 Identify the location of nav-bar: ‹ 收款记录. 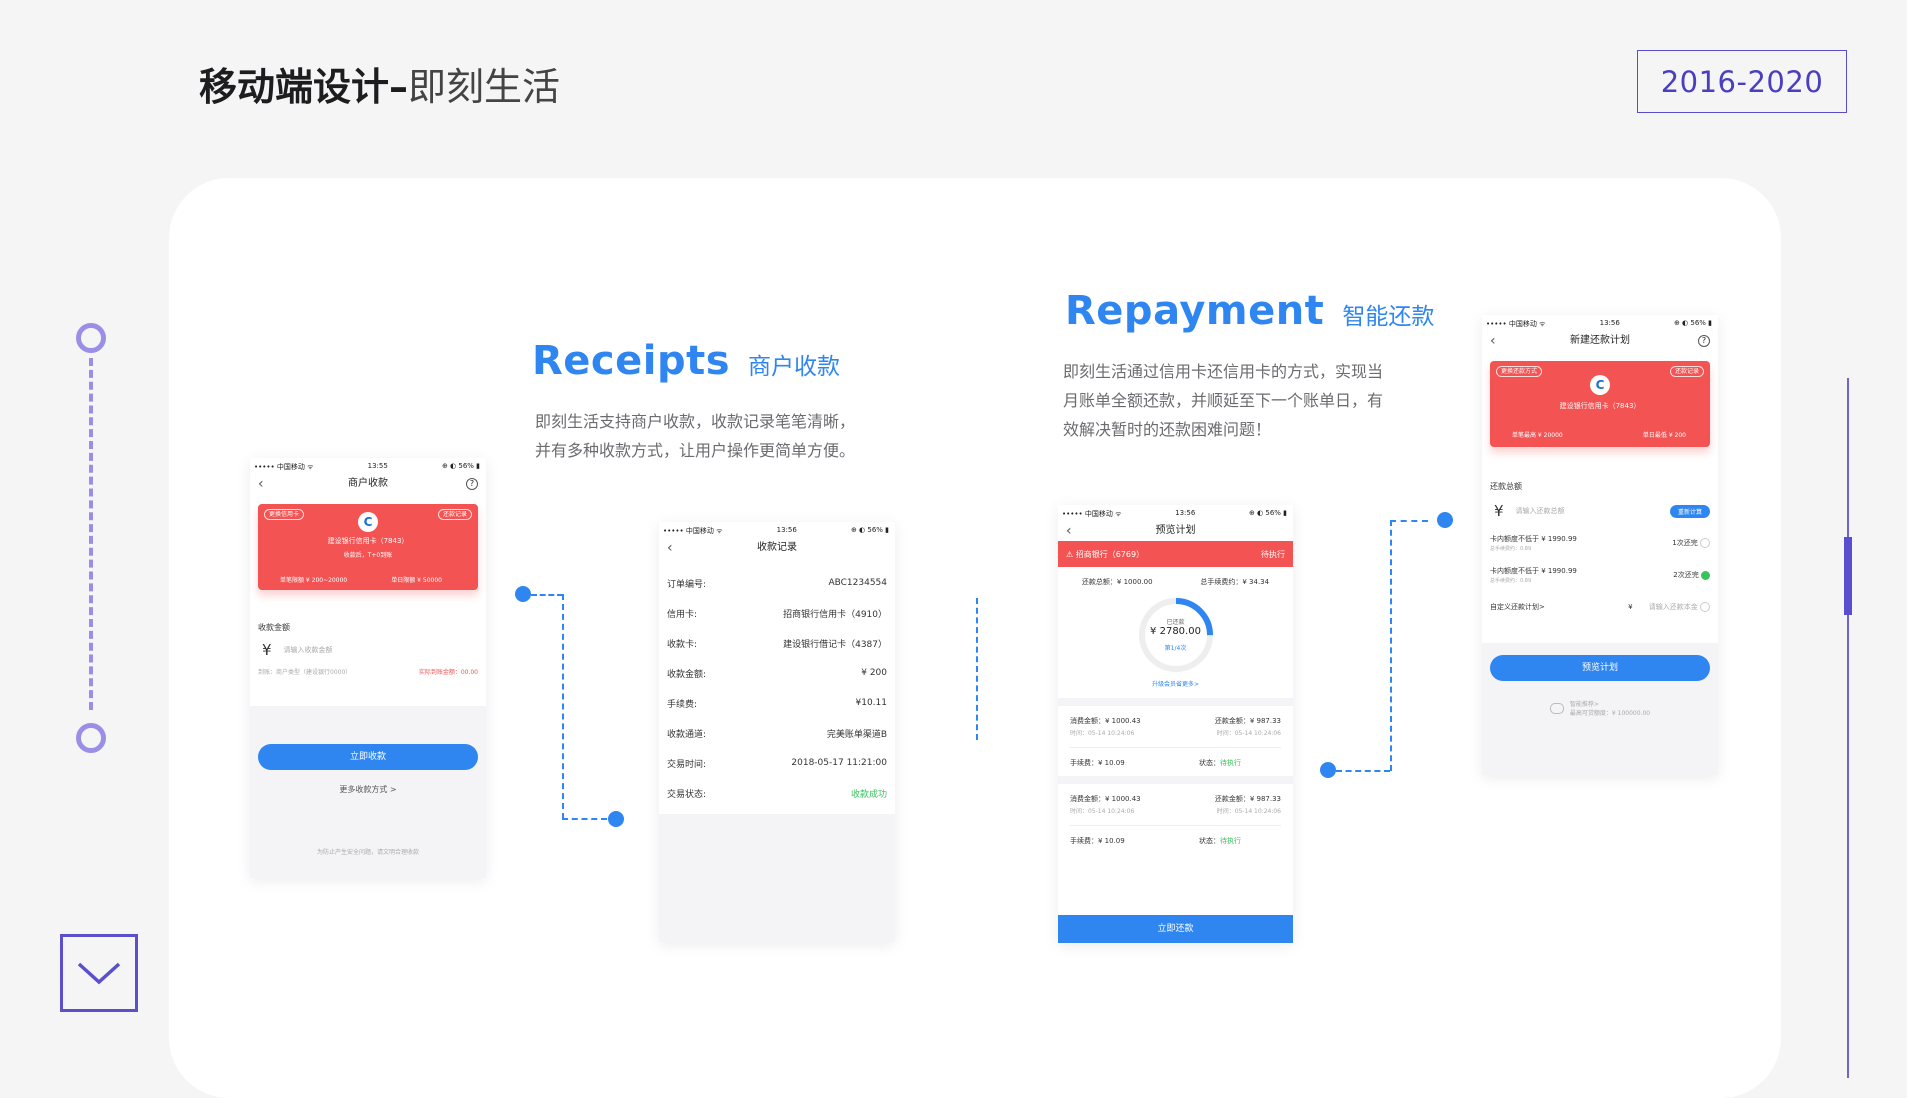
(777, 548).